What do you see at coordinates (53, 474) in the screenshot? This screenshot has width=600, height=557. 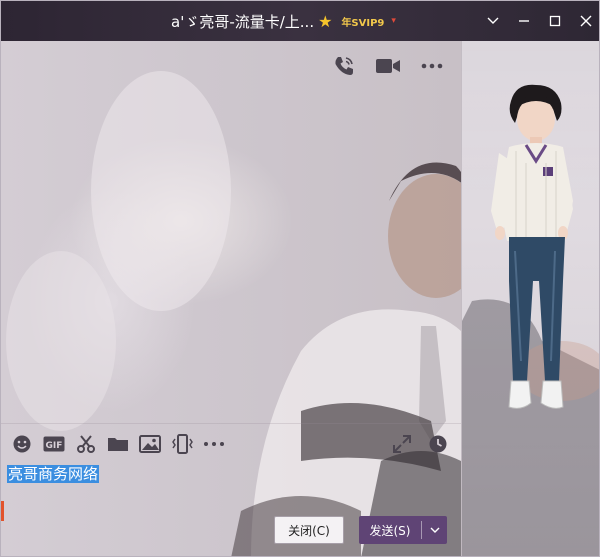 I see `selected-message-text: 亮哥商务网络` at bounding box center [53, 474].